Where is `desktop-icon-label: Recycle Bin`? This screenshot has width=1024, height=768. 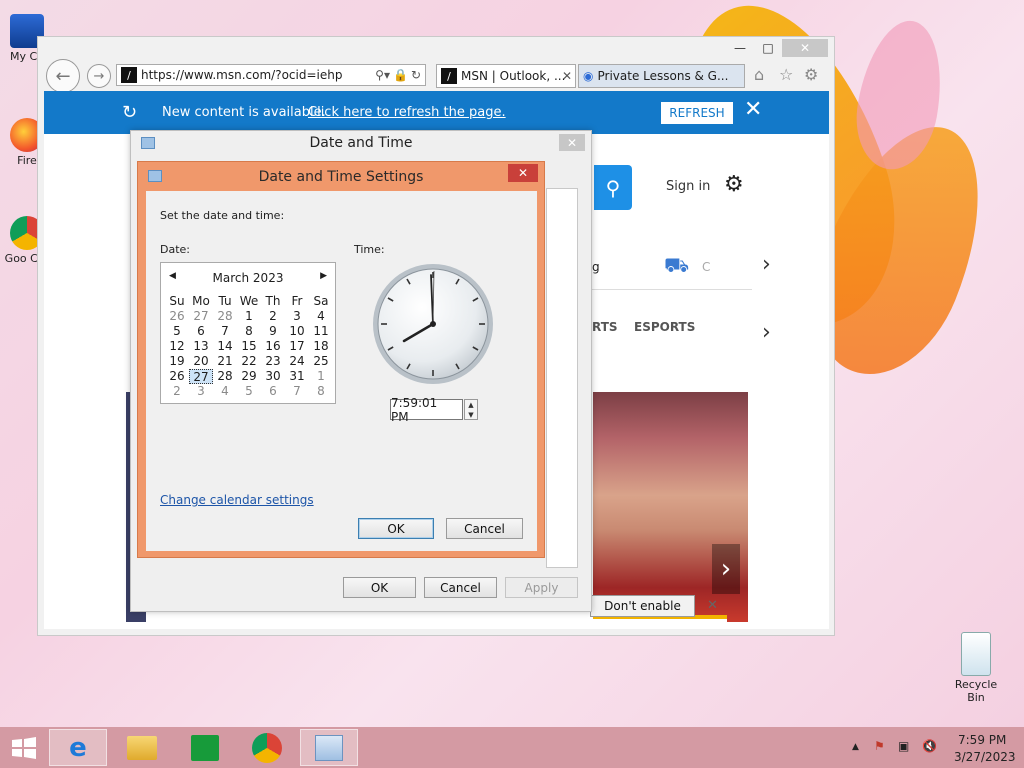 desktop-icon-label: Recycle Bin is located at coordinates (976, 691).